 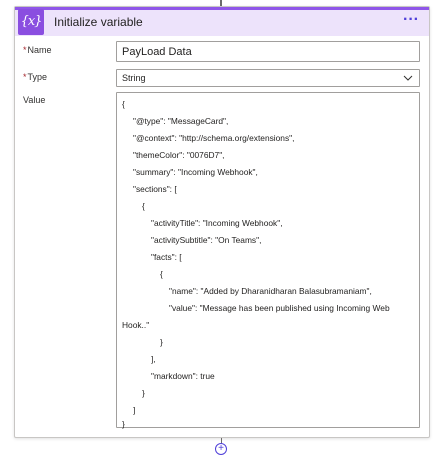 I want to click on type-label: *Type, so click(x=35, y=77).